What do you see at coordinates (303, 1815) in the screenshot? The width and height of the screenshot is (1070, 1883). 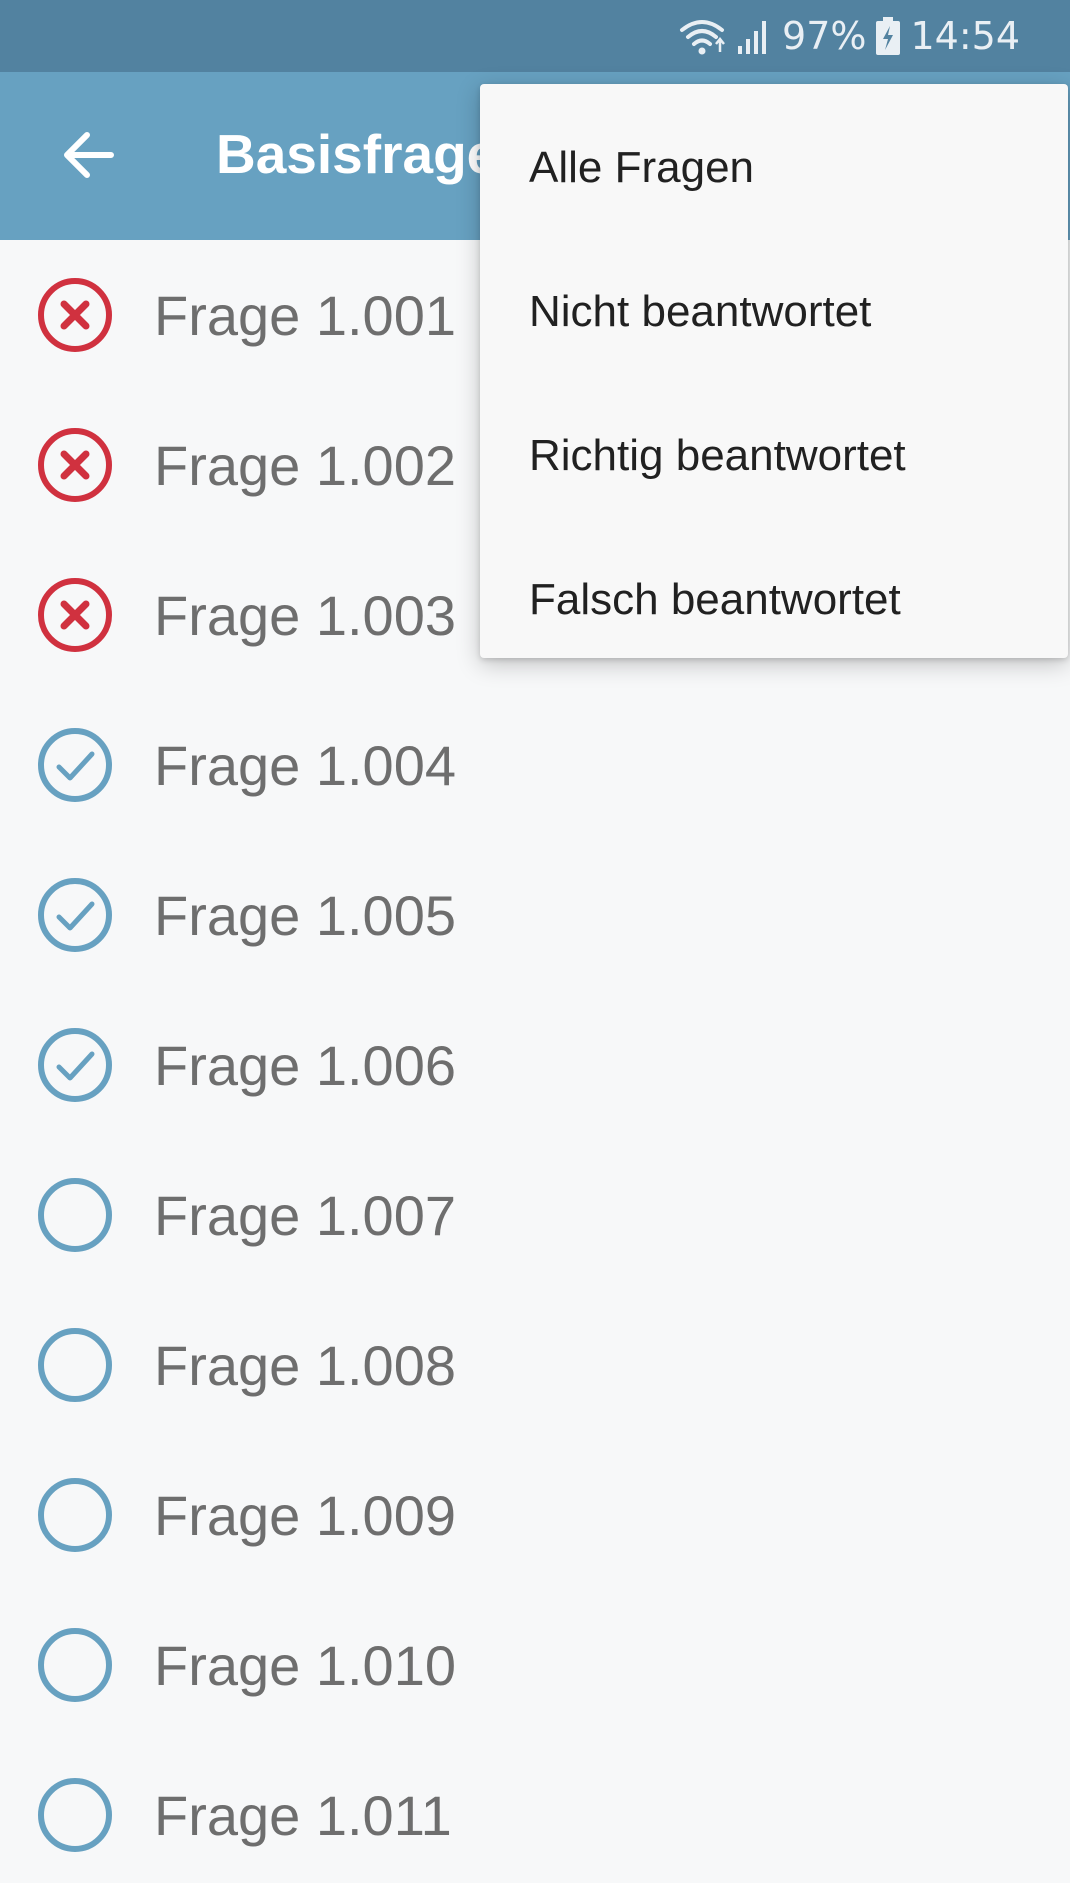 I see `question-label: Frage 1.011` at bounding box center [303, 1815].